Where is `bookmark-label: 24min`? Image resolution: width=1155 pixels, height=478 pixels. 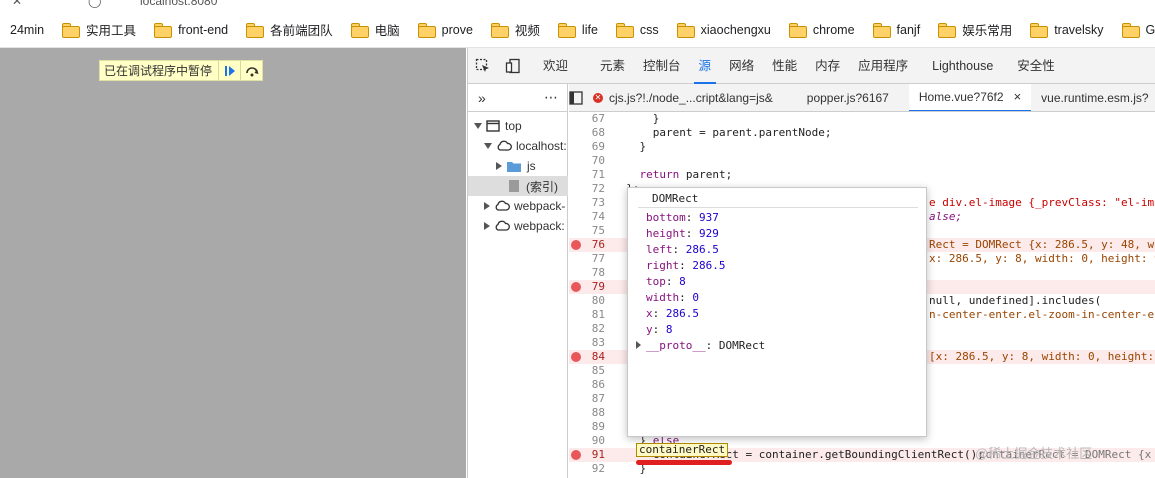 bookmark-label: 24min is located at coordinates (27, 29).